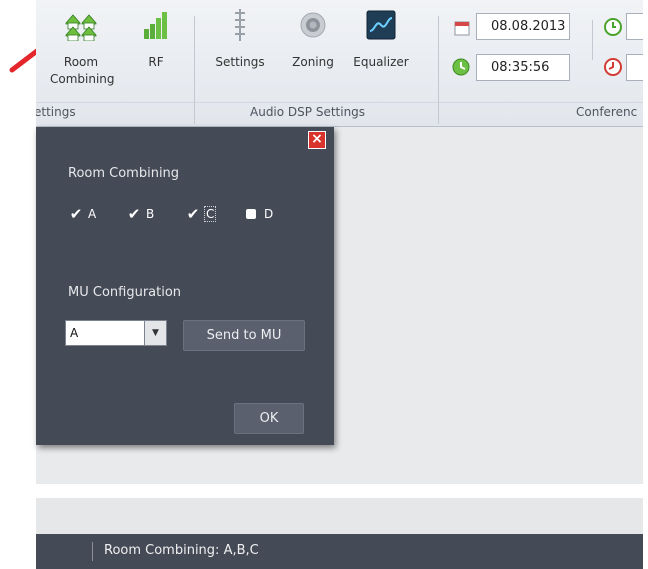  Describe the element at coordinates (181, 550) in the screenshot. I see `status-text: Room Combining: A,B,C` at that location.